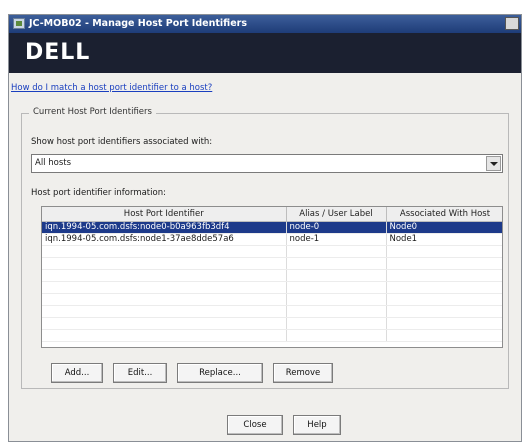  I want to click on cell-identifier: iqn.1994-05.com.dsfs:node1-37ae8dde57a6, so click(164, 239).